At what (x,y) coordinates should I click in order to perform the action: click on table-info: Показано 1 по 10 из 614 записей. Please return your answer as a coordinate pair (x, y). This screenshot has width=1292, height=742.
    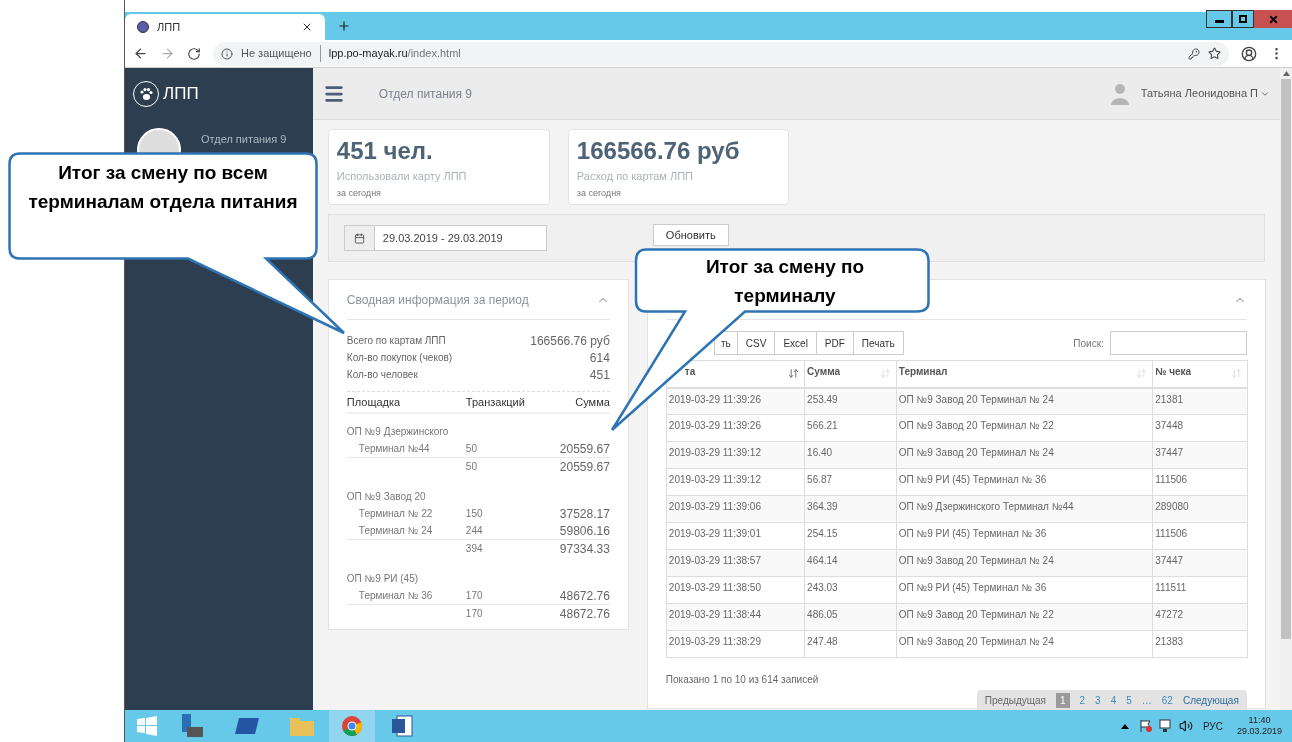
    Looking at the image, I should click on (742, 680).